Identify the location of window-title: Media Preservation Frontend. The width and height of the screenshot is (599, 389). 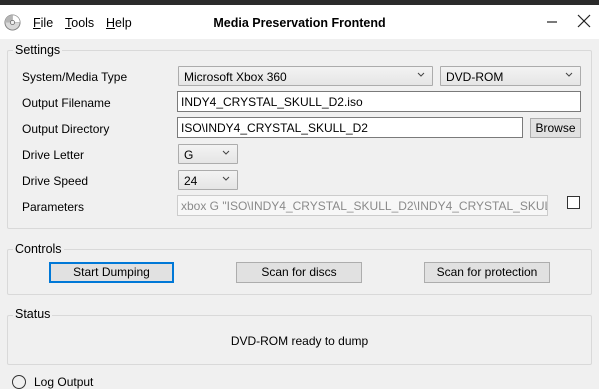
(299, 23).